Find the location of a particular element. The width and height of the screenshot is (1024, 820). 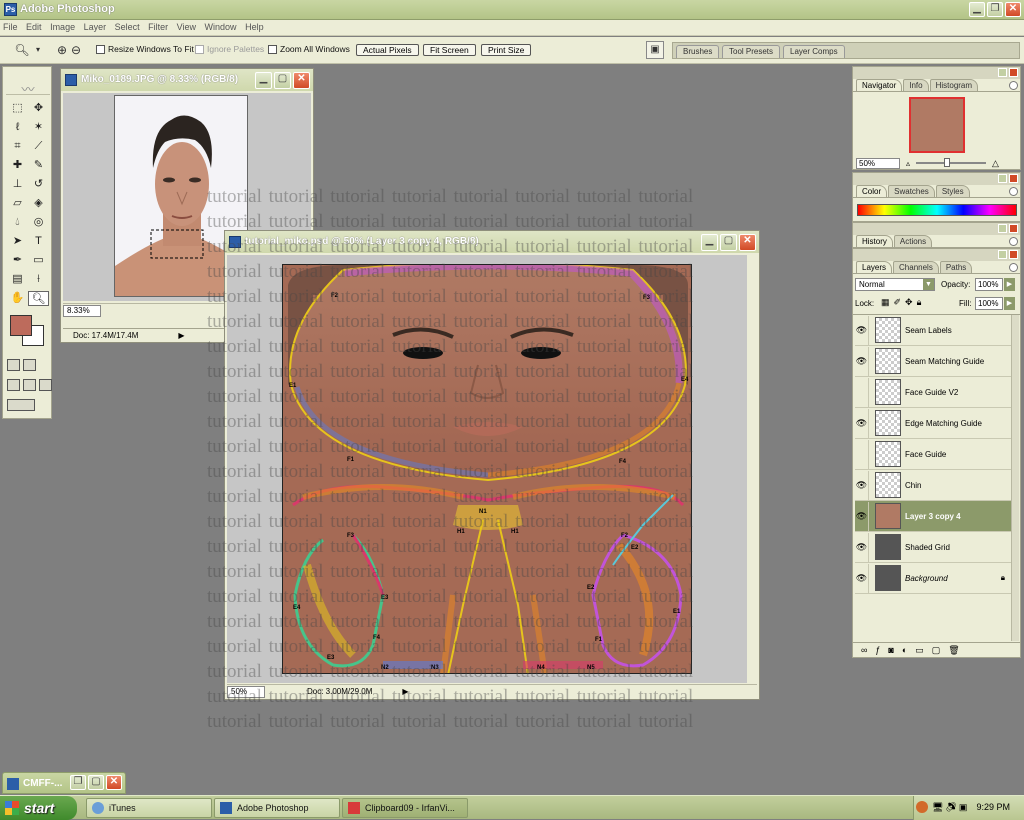

fit-screen-button: Fit Screen is located at coordinates (449, 50).